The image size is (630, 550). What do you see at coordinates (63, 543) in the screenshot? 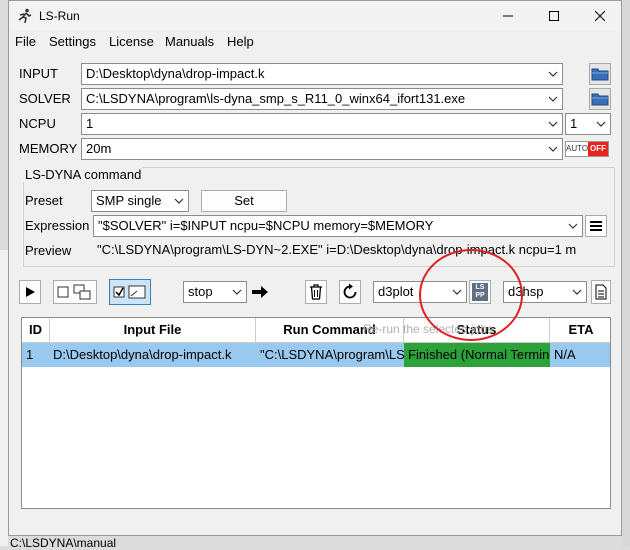
I see `background-path-text: C:\LSDYNA\manual` at bounding box center [63, 543].